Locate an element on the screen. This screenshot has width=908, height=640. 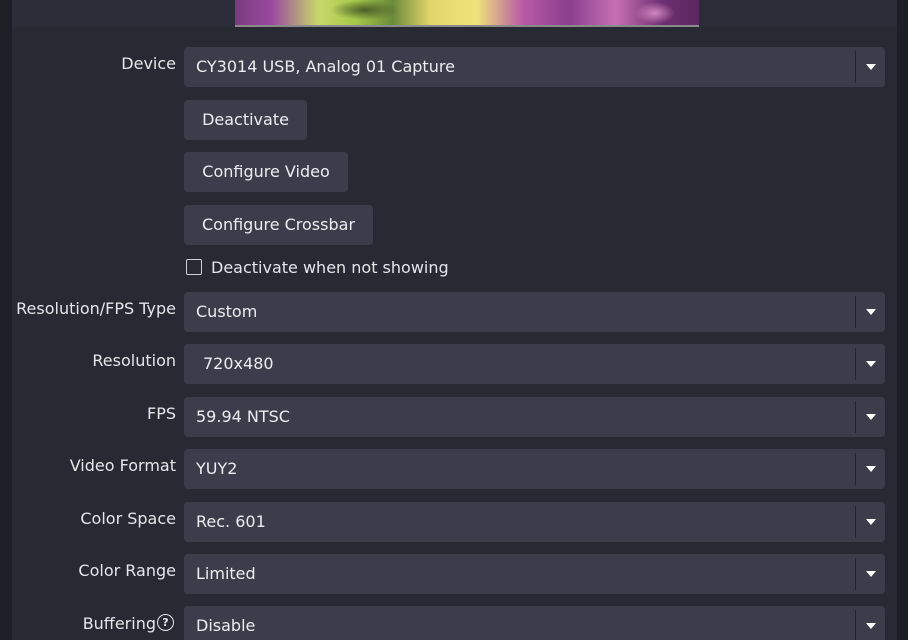
color-space-dropdown: Rec. 601 is located at coordinates (534, 522).